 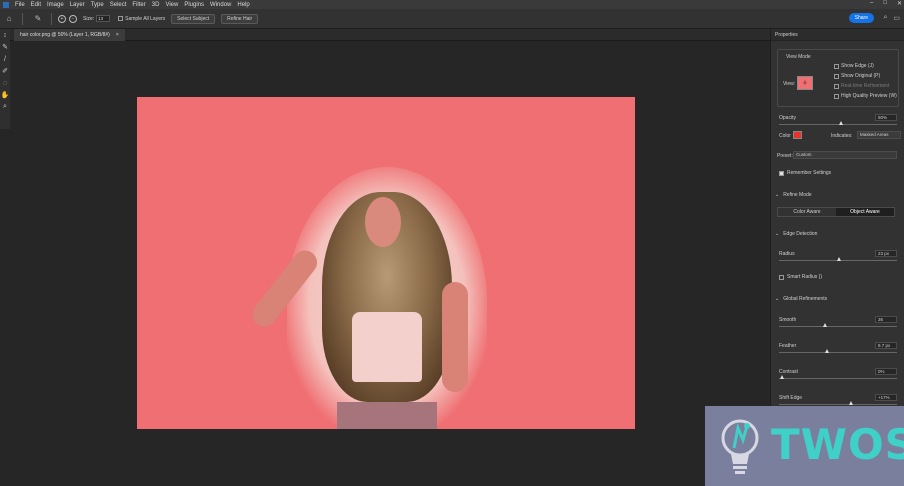 What do you see at coordinates (805, 277) in the screenshot?
I see `smart-radius-label: Smart Radius ()` at bounding box center [805, 277].